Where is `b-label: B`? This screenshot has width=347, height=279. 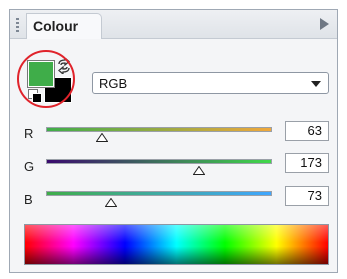 b-label: B is located at coordinates (28, 199).